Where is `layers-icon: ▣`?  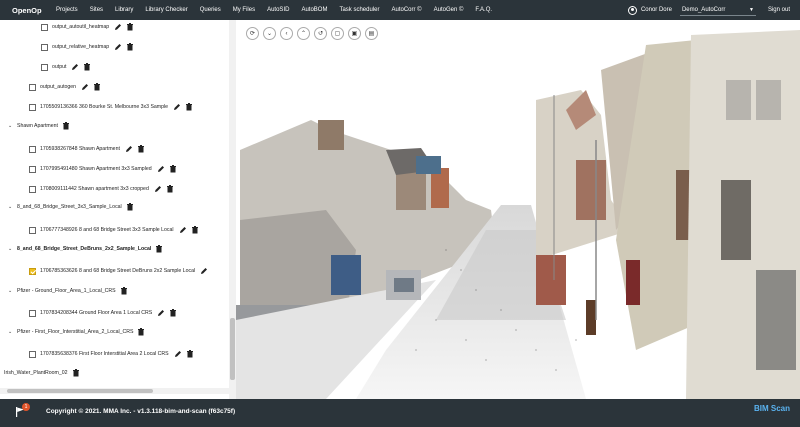
layers-icon: ▣ is located at coordinates (354, 33).